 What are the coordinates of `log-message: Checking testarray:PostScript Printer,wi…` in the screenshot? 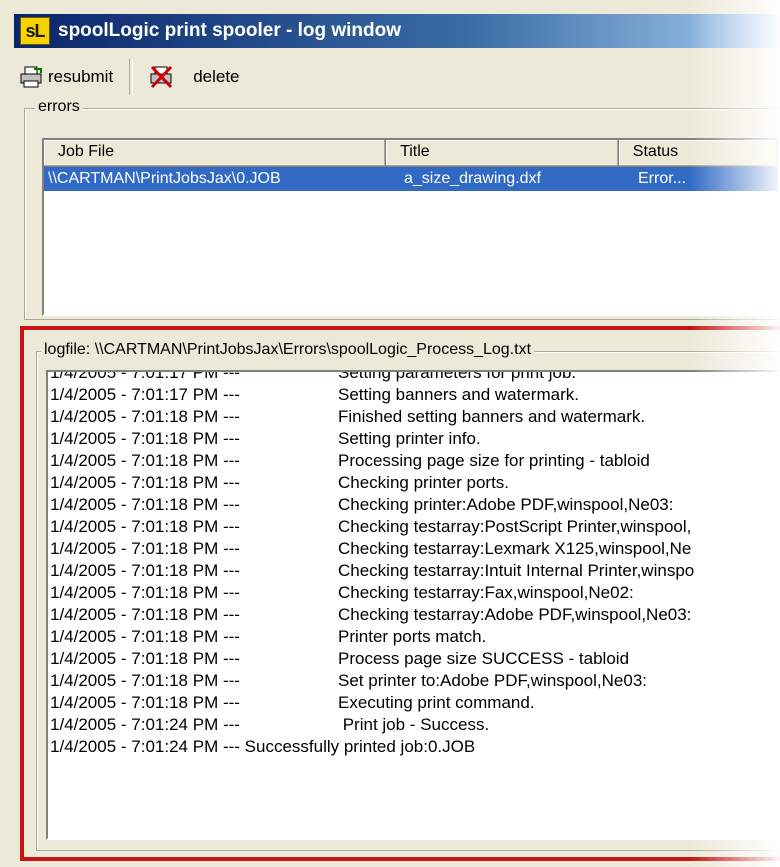 It's located at (515, 526).